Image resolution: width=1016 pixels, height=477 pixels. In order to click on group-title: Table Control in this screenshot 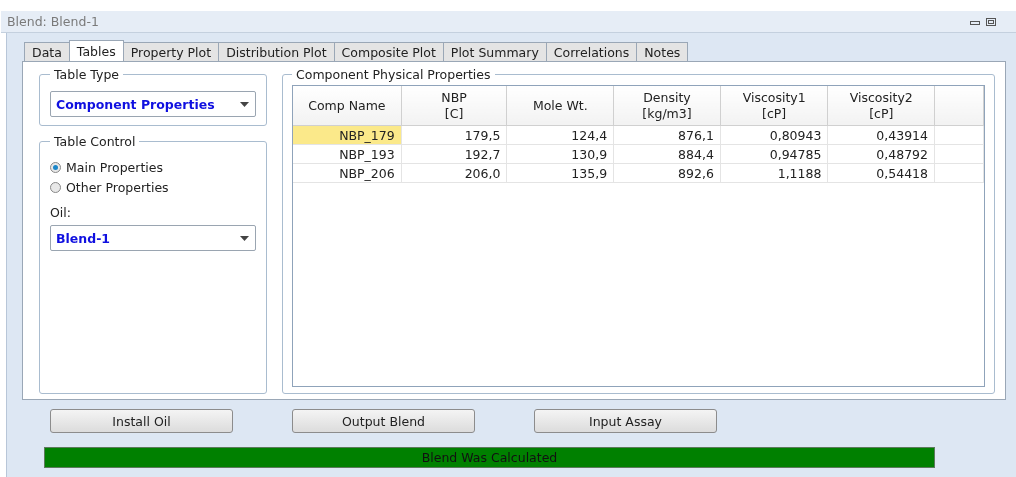, I will do `click(95, 141)`.